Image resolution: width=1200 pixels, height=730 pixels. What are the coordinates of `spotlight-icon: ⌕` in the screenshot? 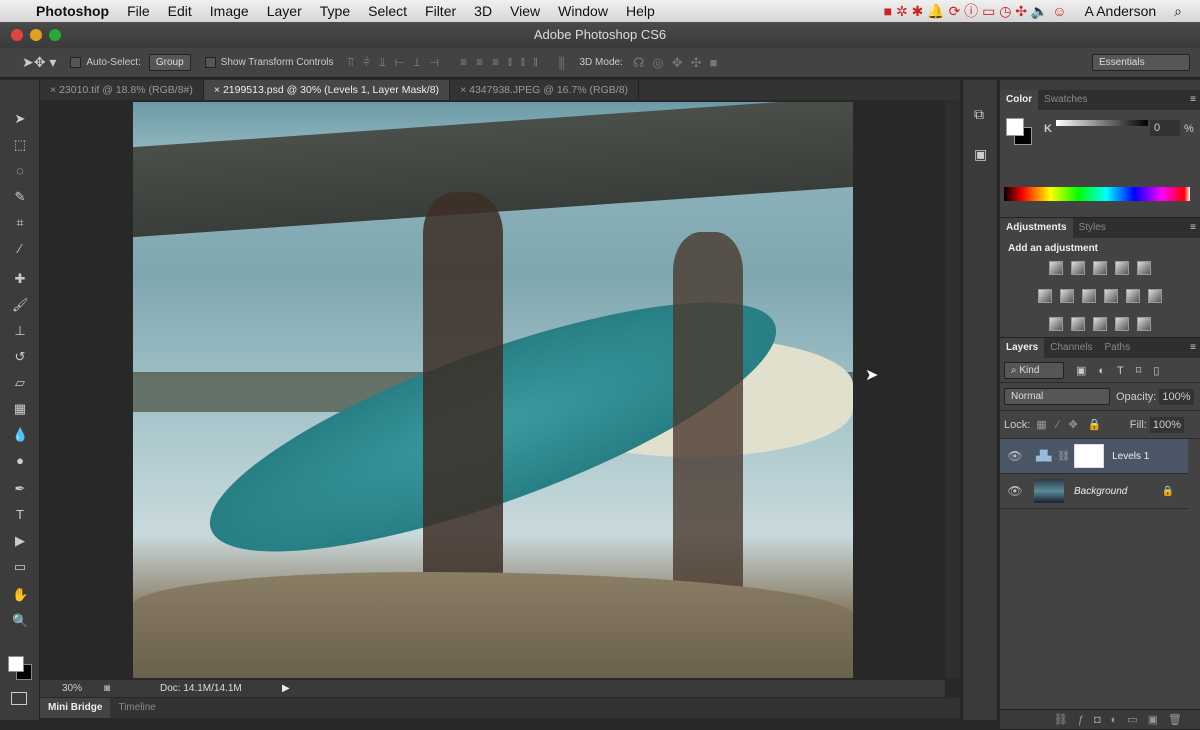 It's located at (1178, 11).